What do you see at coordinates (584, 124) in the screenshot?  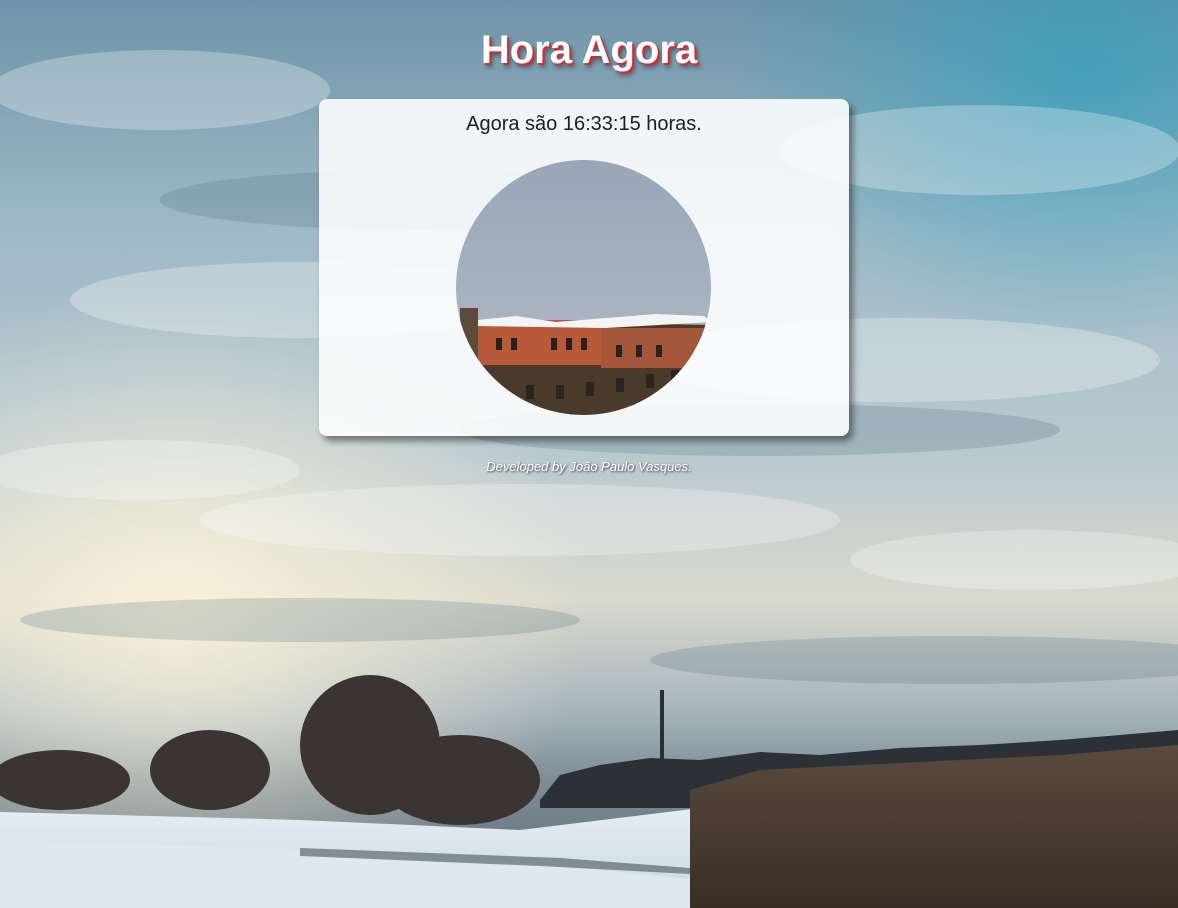 I see `clock-message: Agora são 16:33:15 horas.` at bounding box center [584, 124].